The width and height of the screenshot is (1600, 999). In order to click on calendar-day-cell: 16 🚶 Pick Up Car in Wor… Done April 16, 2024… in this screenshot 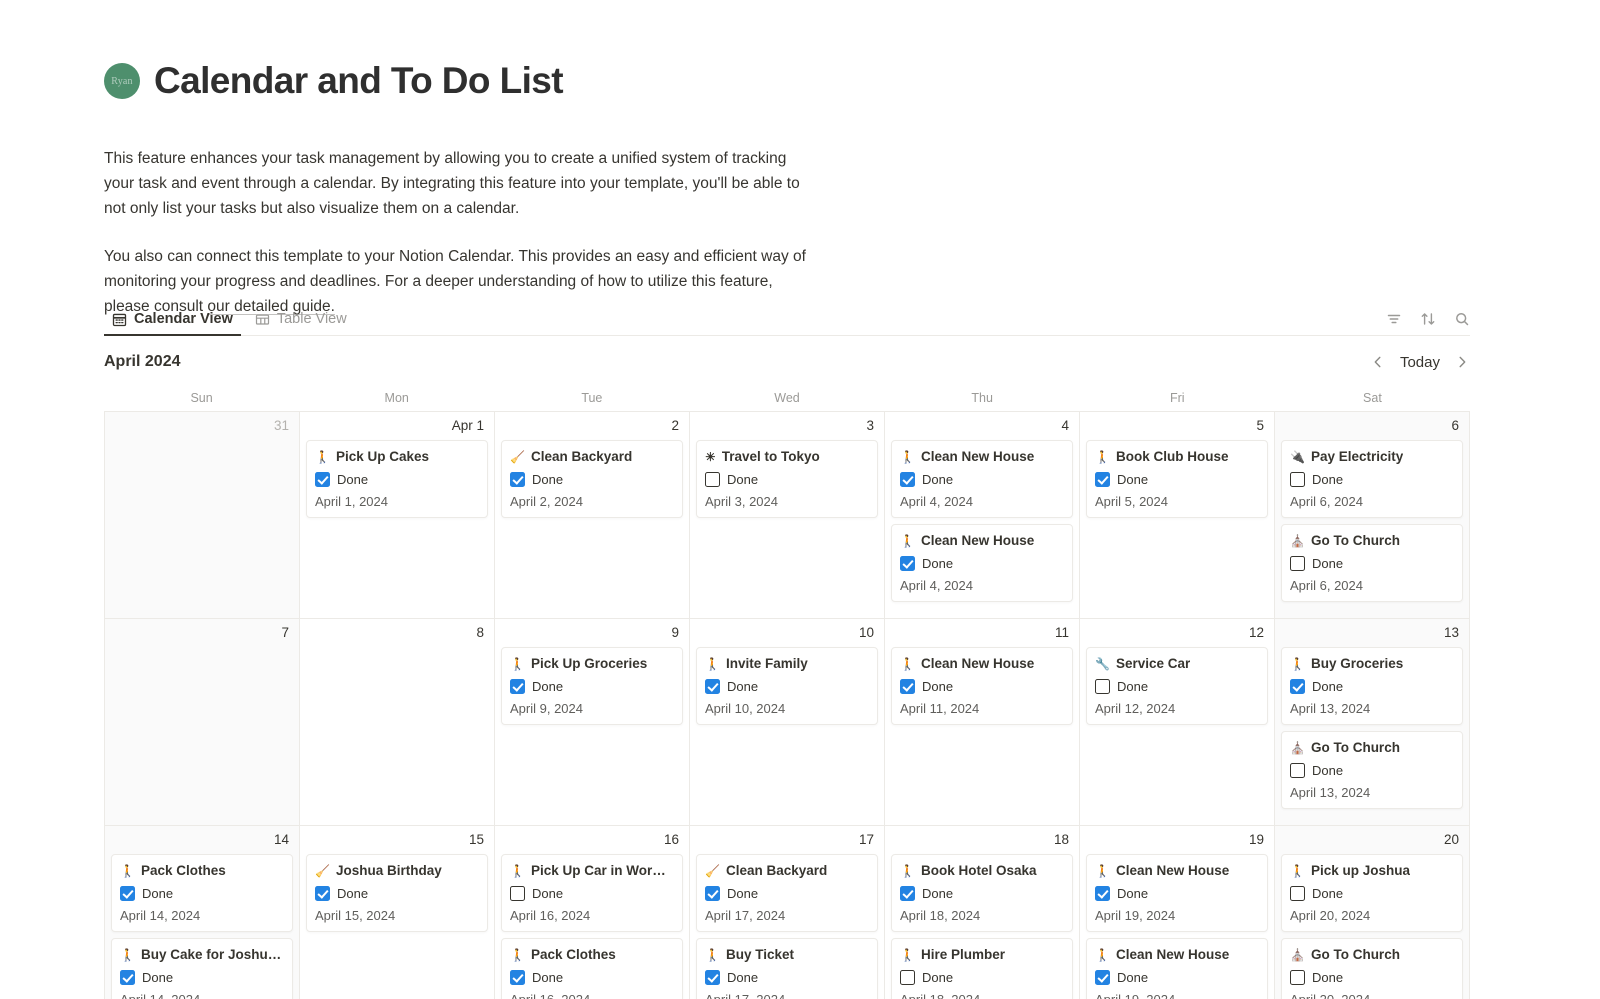, I will do `click(592, 912)`.